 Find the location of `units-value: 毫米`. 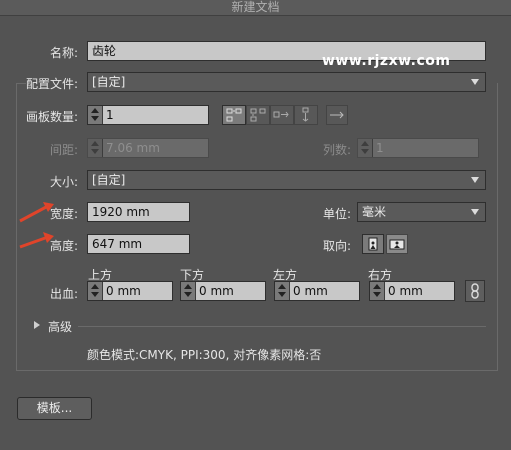

units-value: 毫米 is located at coordinates (374, 212).